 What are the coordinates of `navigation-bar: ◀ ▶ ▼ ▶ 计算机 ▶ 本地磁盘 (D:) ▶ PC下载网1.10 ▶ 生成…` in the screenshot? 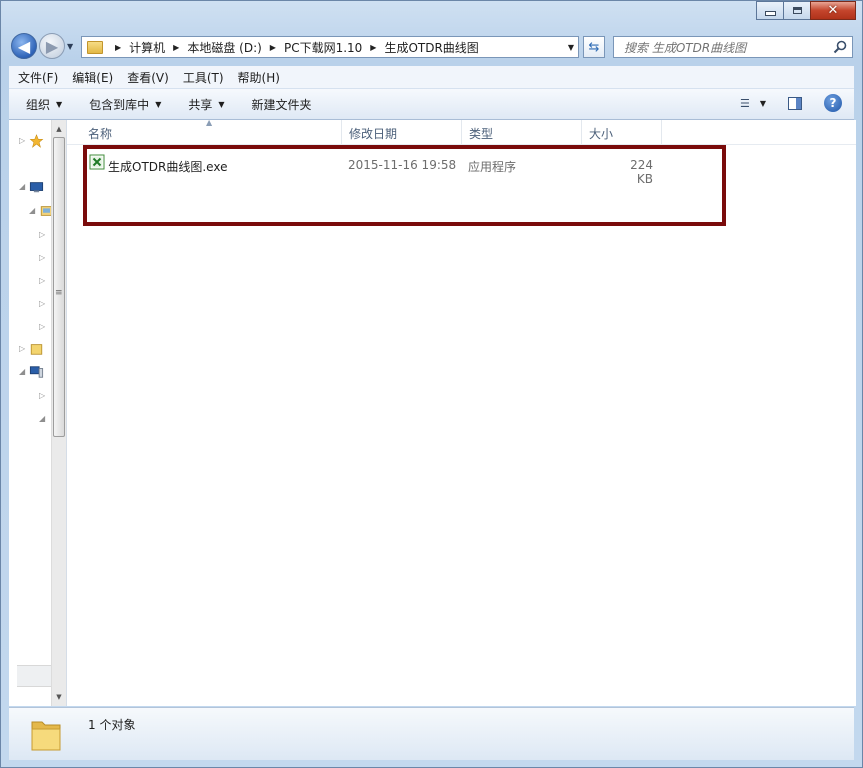 It's located at (431, 47).